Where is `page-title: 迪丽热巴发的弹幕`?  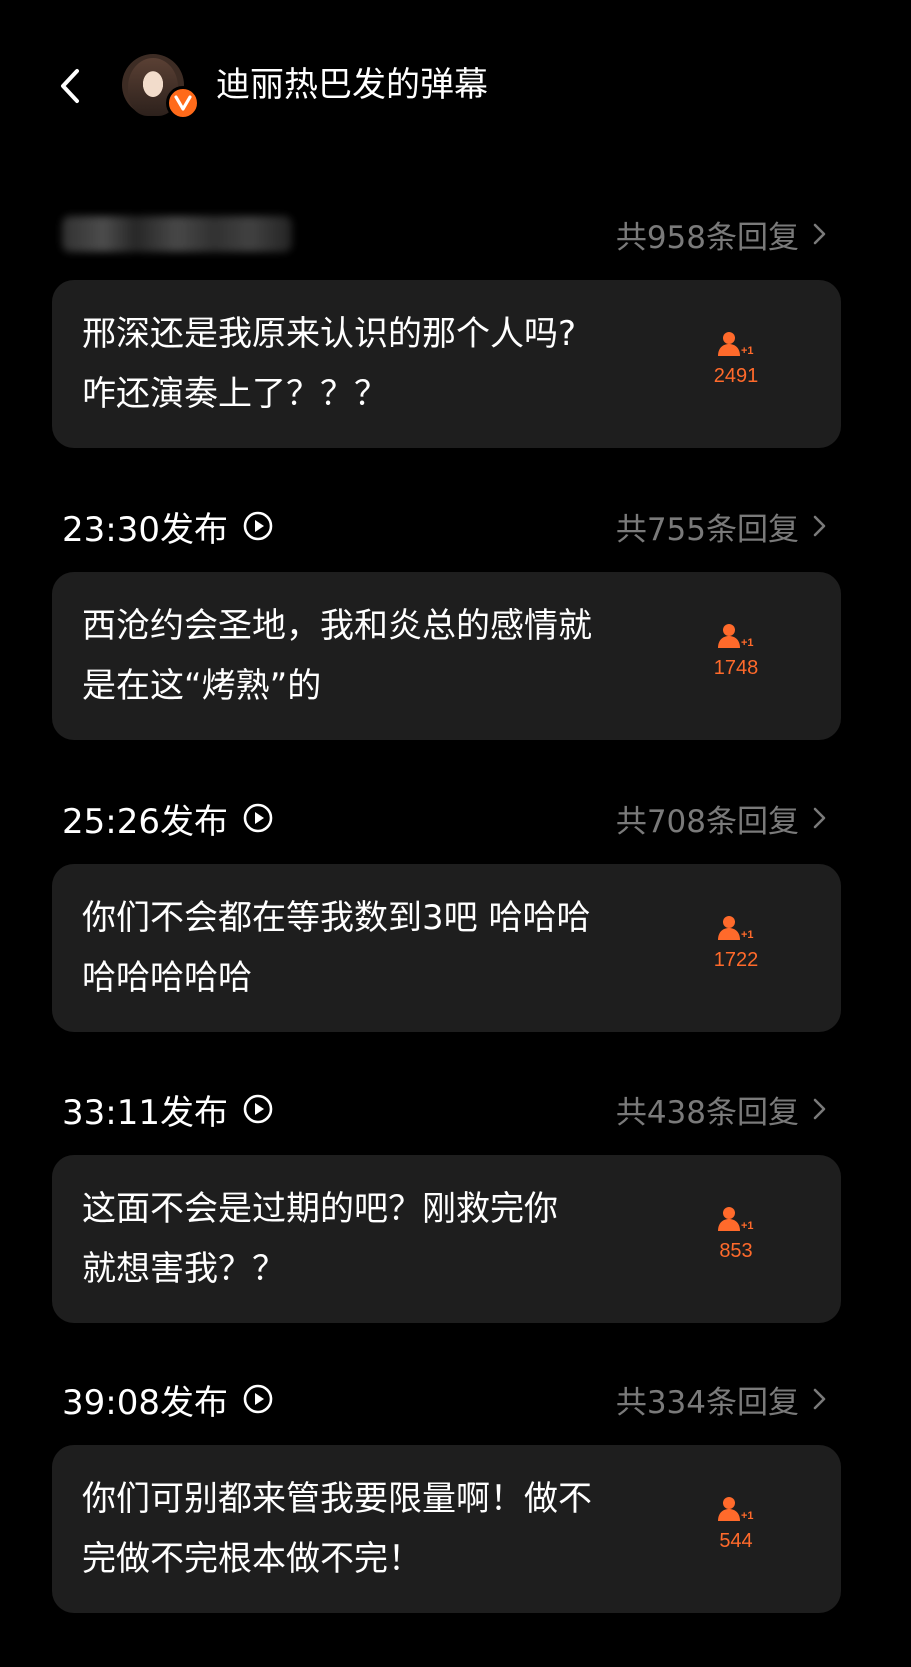 page-title: 迪丽热巴发的弹幕 is located at coordinates (352, 85).